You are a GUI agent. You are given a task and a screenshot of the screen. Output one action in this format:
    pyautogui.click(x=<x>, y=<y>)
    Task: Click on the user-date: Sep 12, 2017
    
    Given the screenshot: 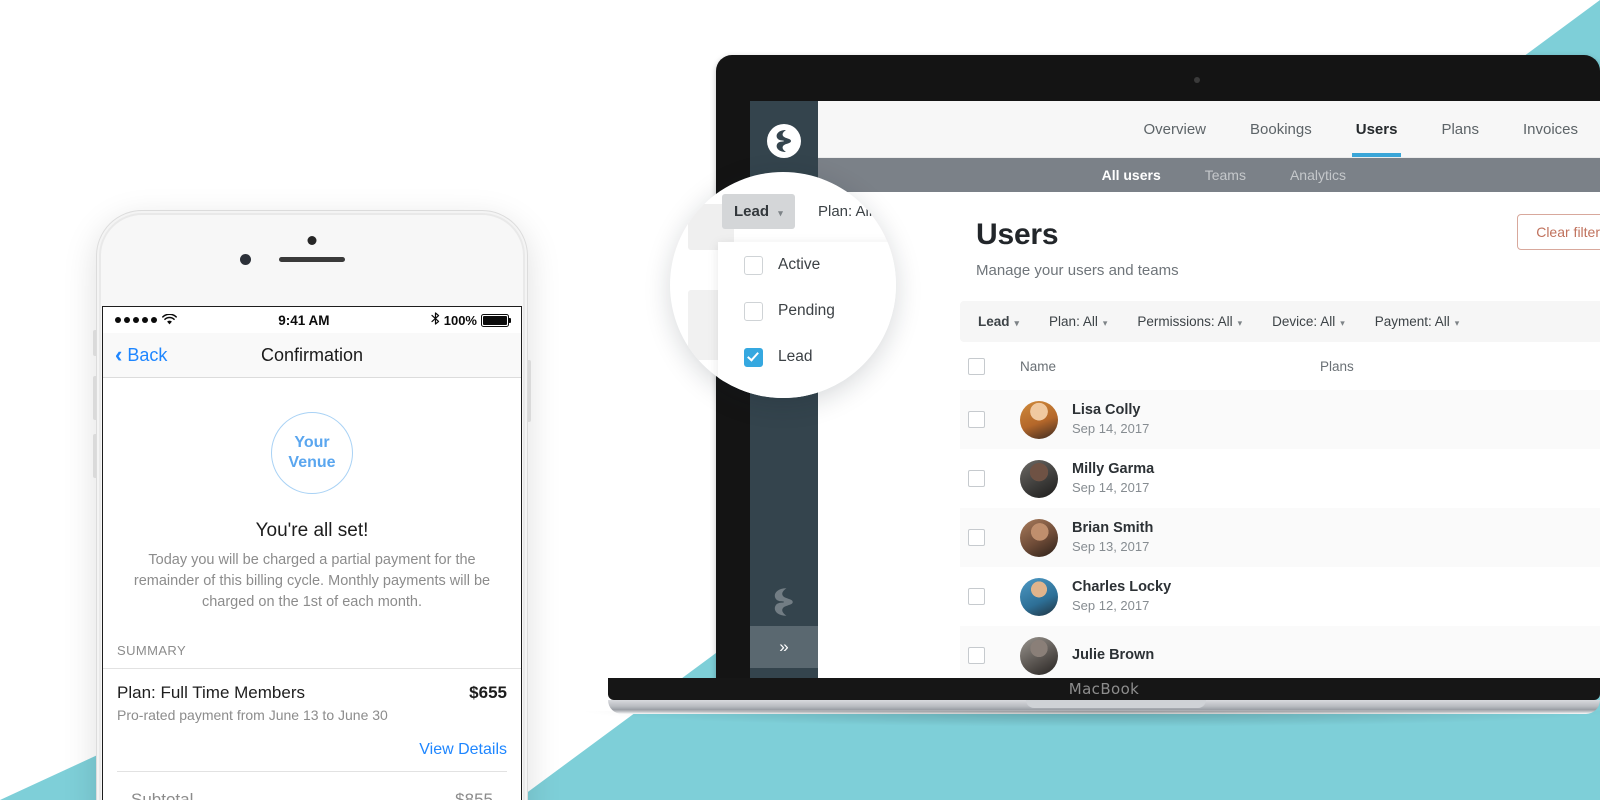 What is the action you would take?
    pyautogui.click(x=1111, y=606)
    